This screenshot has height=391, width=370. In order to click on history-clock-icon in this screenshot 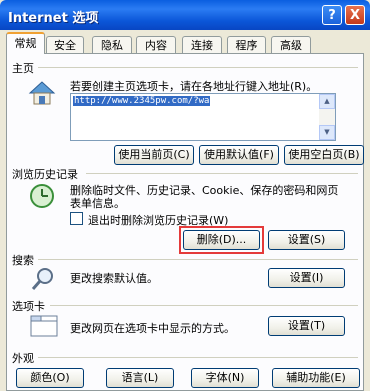, I will do `click(42, 196)`.